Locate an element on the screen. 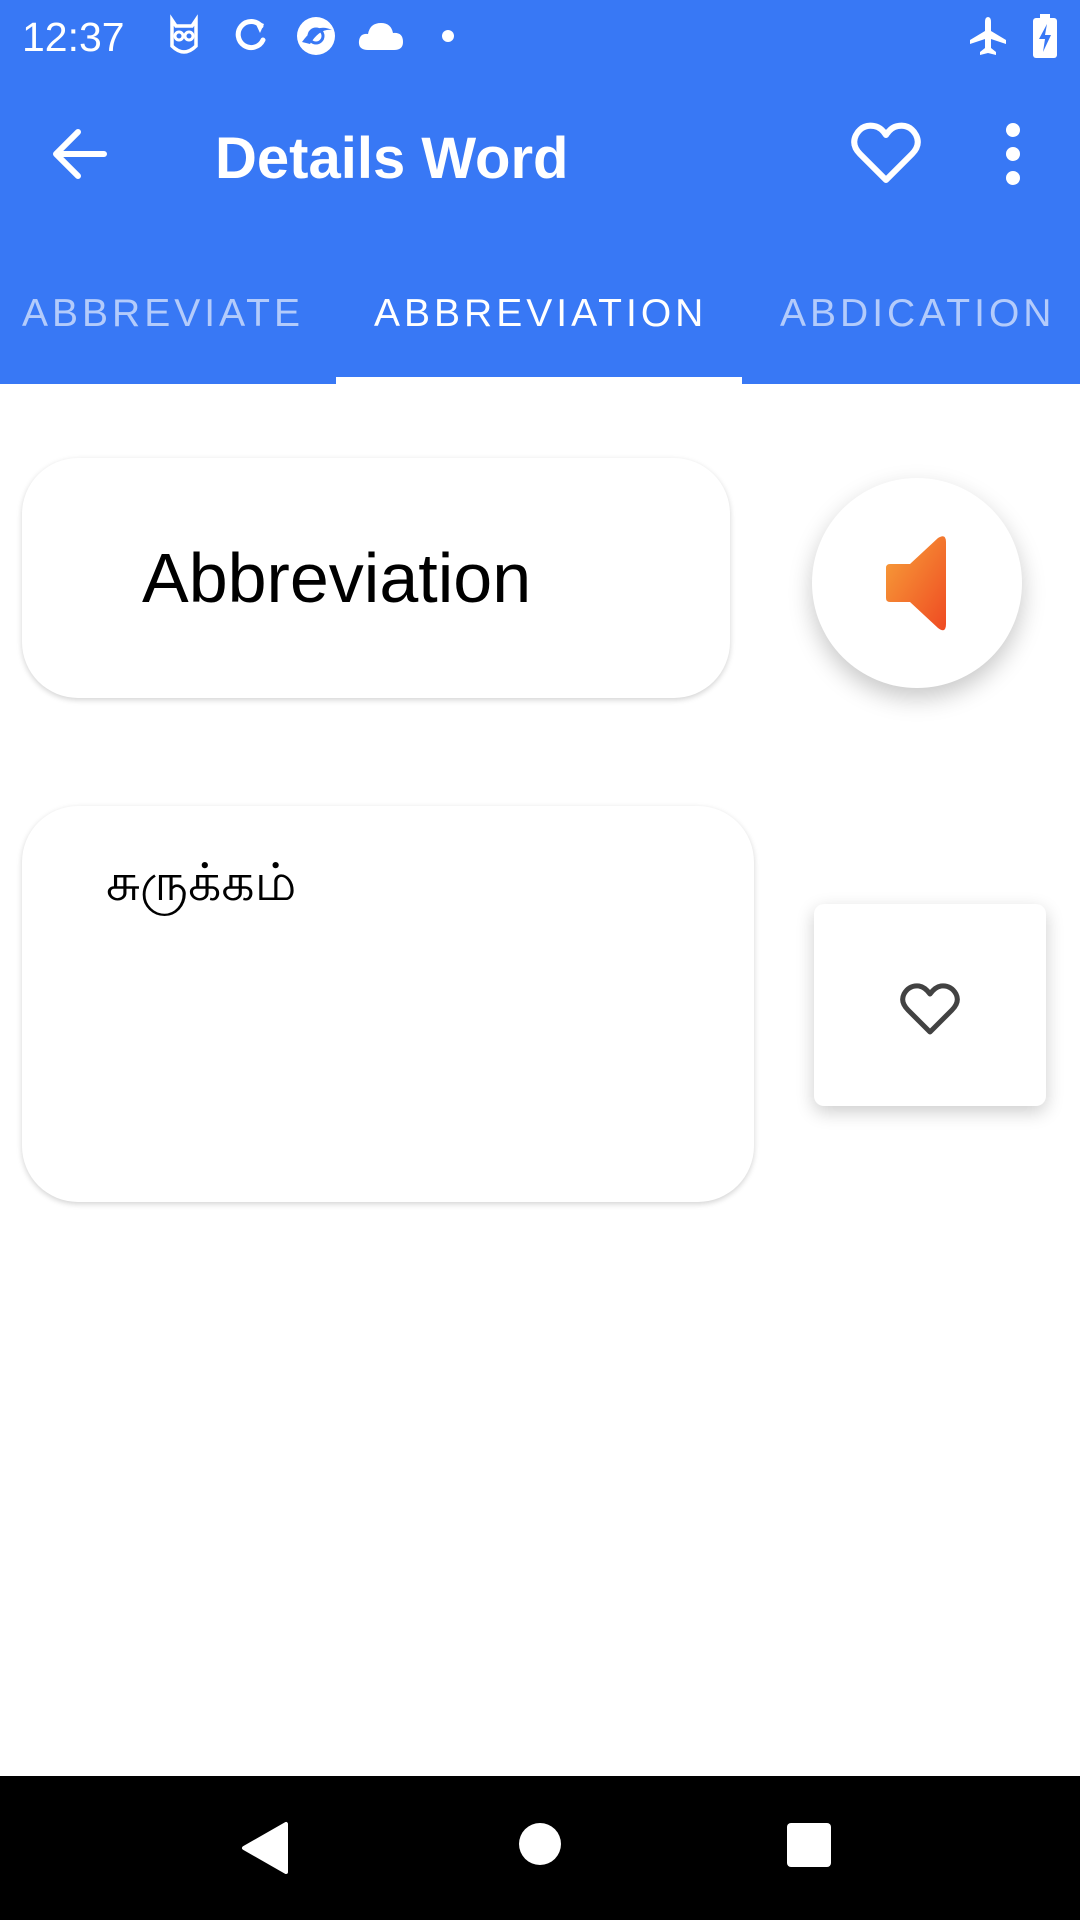 This screenshot has width=1080, height=1920. owl-icon is located at coordinates (184, 38).